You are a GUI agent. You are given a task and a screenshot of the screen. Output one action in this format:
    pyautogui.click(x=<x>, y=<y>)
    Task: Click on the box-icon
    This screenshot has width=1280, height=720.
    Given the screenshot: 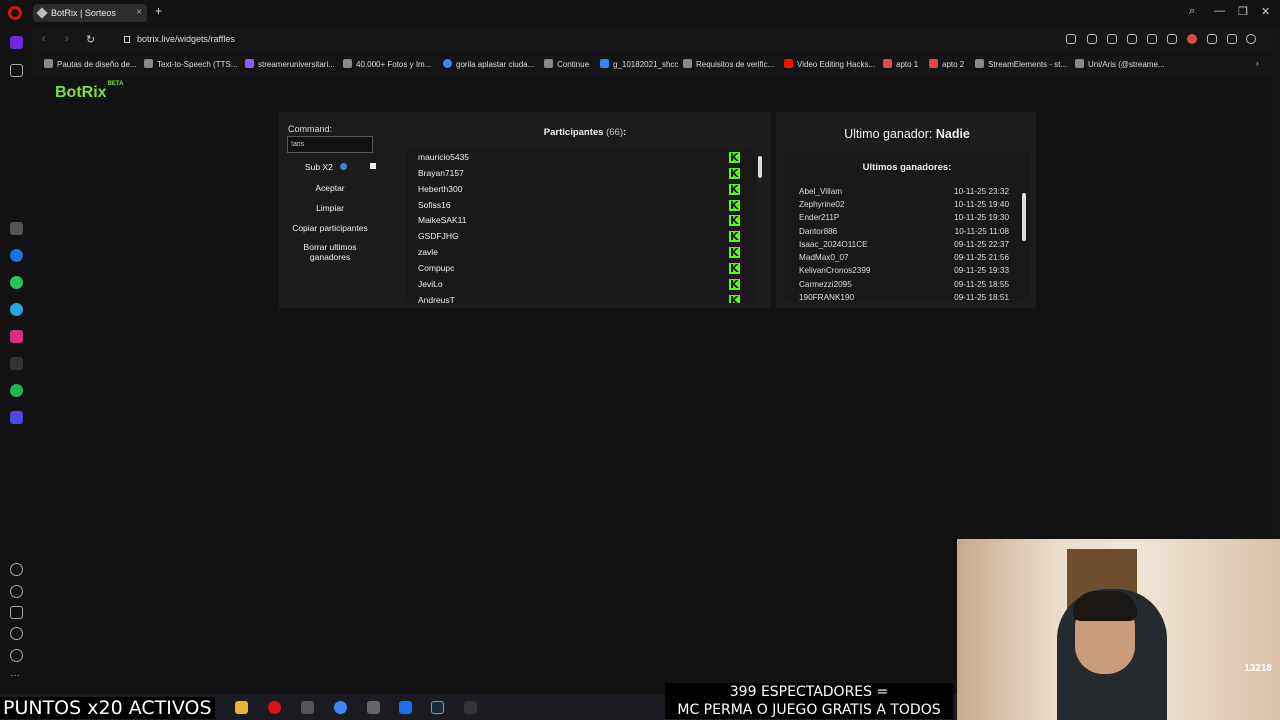 What is the action you would take?
    pyautogui.click(x=16, y=612)
    